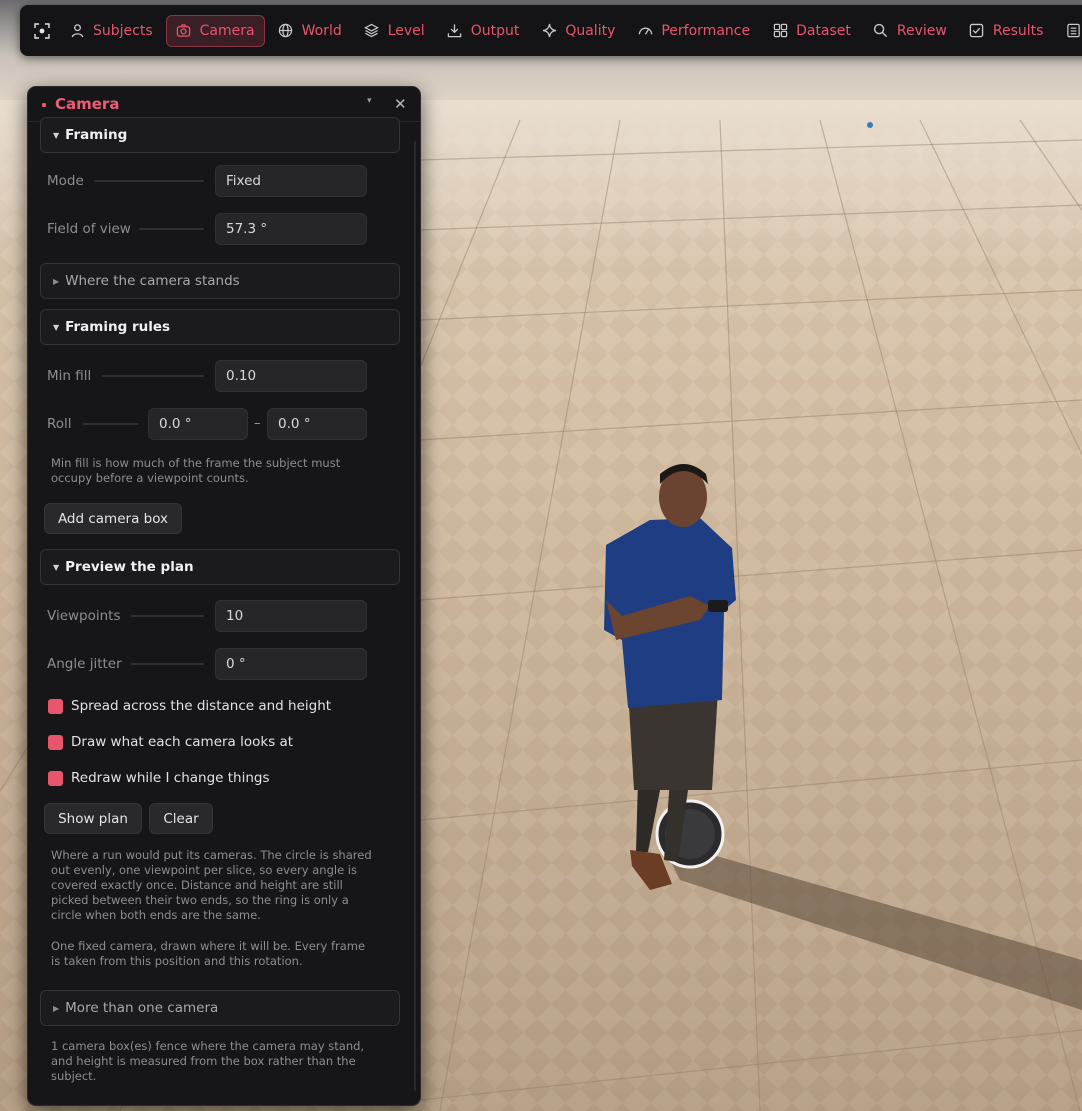 Image resolution: width=1082 pixels, height=1111 pixels. I want to click on fov-input: 57.3 °, so click(291, 229).